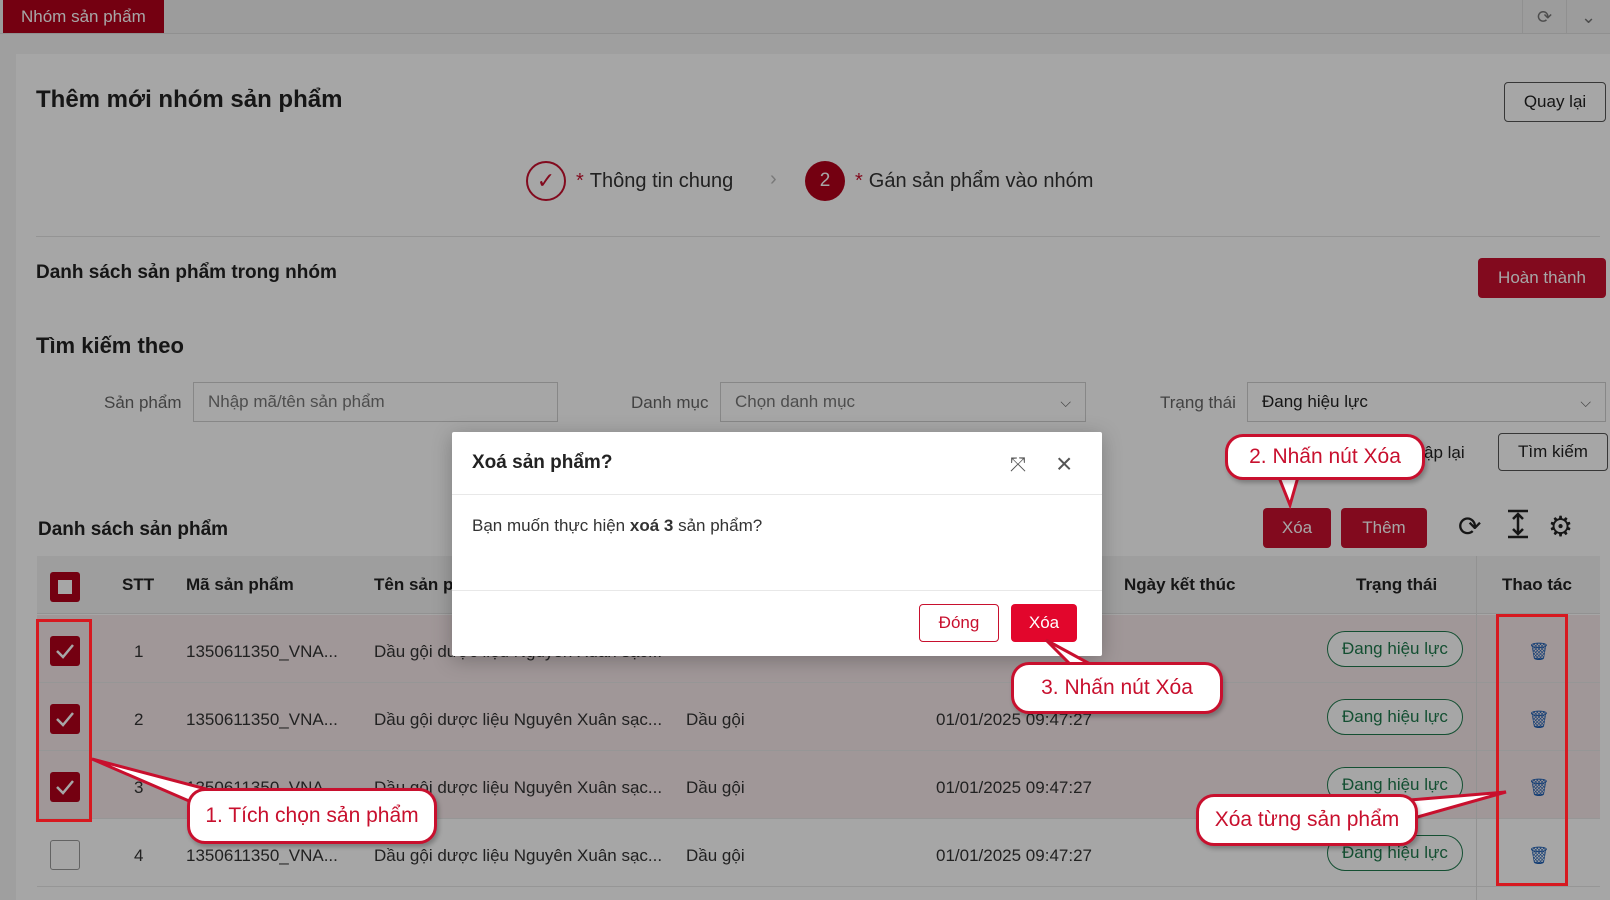 This screenshot has width=1610, height=900. I want to click on callout-step-1: 1. Tích chọn sản phẩm, so click(312, 816).